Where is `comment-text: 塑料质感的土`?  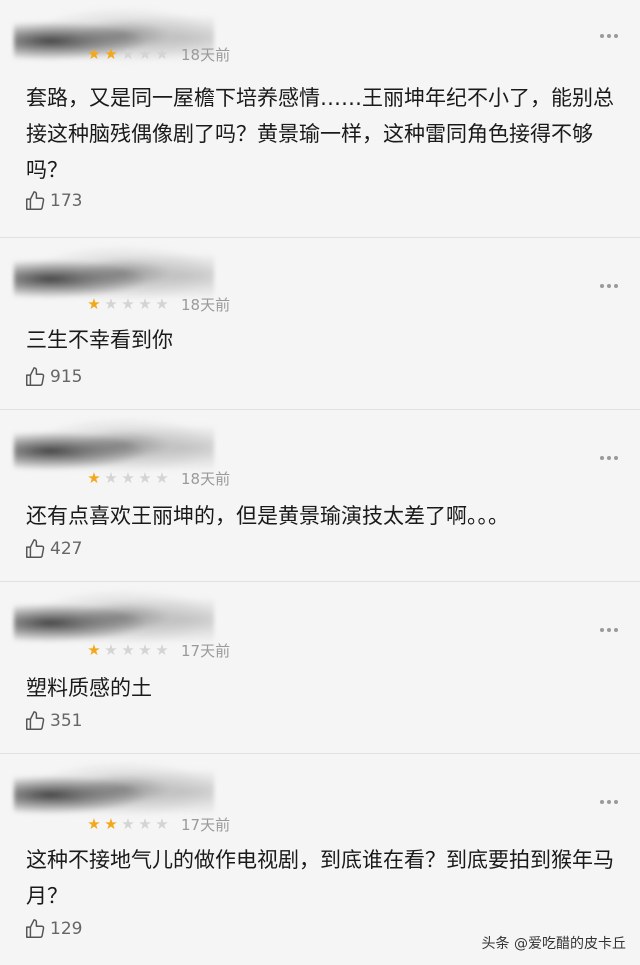
comment-text: 塑料质感的土 is located at coordinates (89, 688).